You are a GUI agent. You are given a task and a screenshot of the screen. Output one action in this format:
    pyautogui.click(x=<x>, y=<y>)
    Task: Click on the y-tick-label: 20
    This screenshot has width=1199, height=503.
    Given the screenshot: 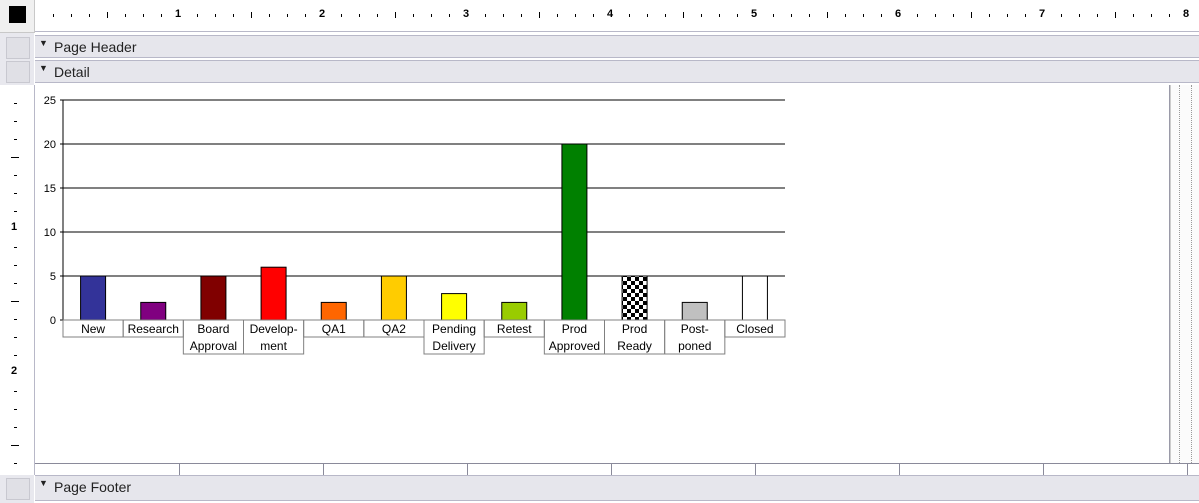 What is the action you would take?
    pyautogui.click(x=50, y=145)
    